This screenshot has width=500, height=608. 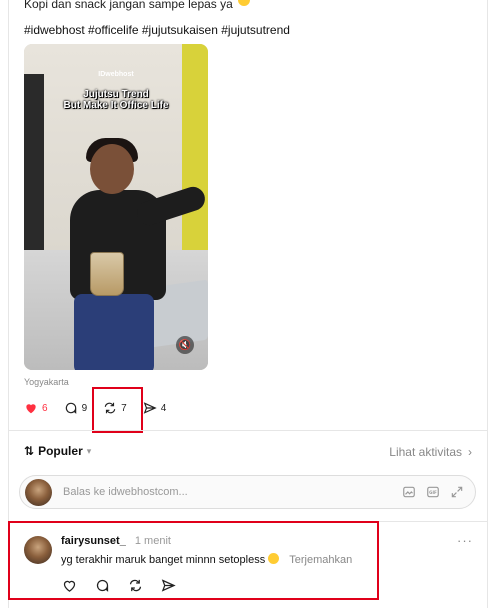 What do you see at coordinates (137, 5) in the screenshot?
I see `post-caption: Kopi dan snack jangan sampe lepas ya` at bounding box center [137, 5].